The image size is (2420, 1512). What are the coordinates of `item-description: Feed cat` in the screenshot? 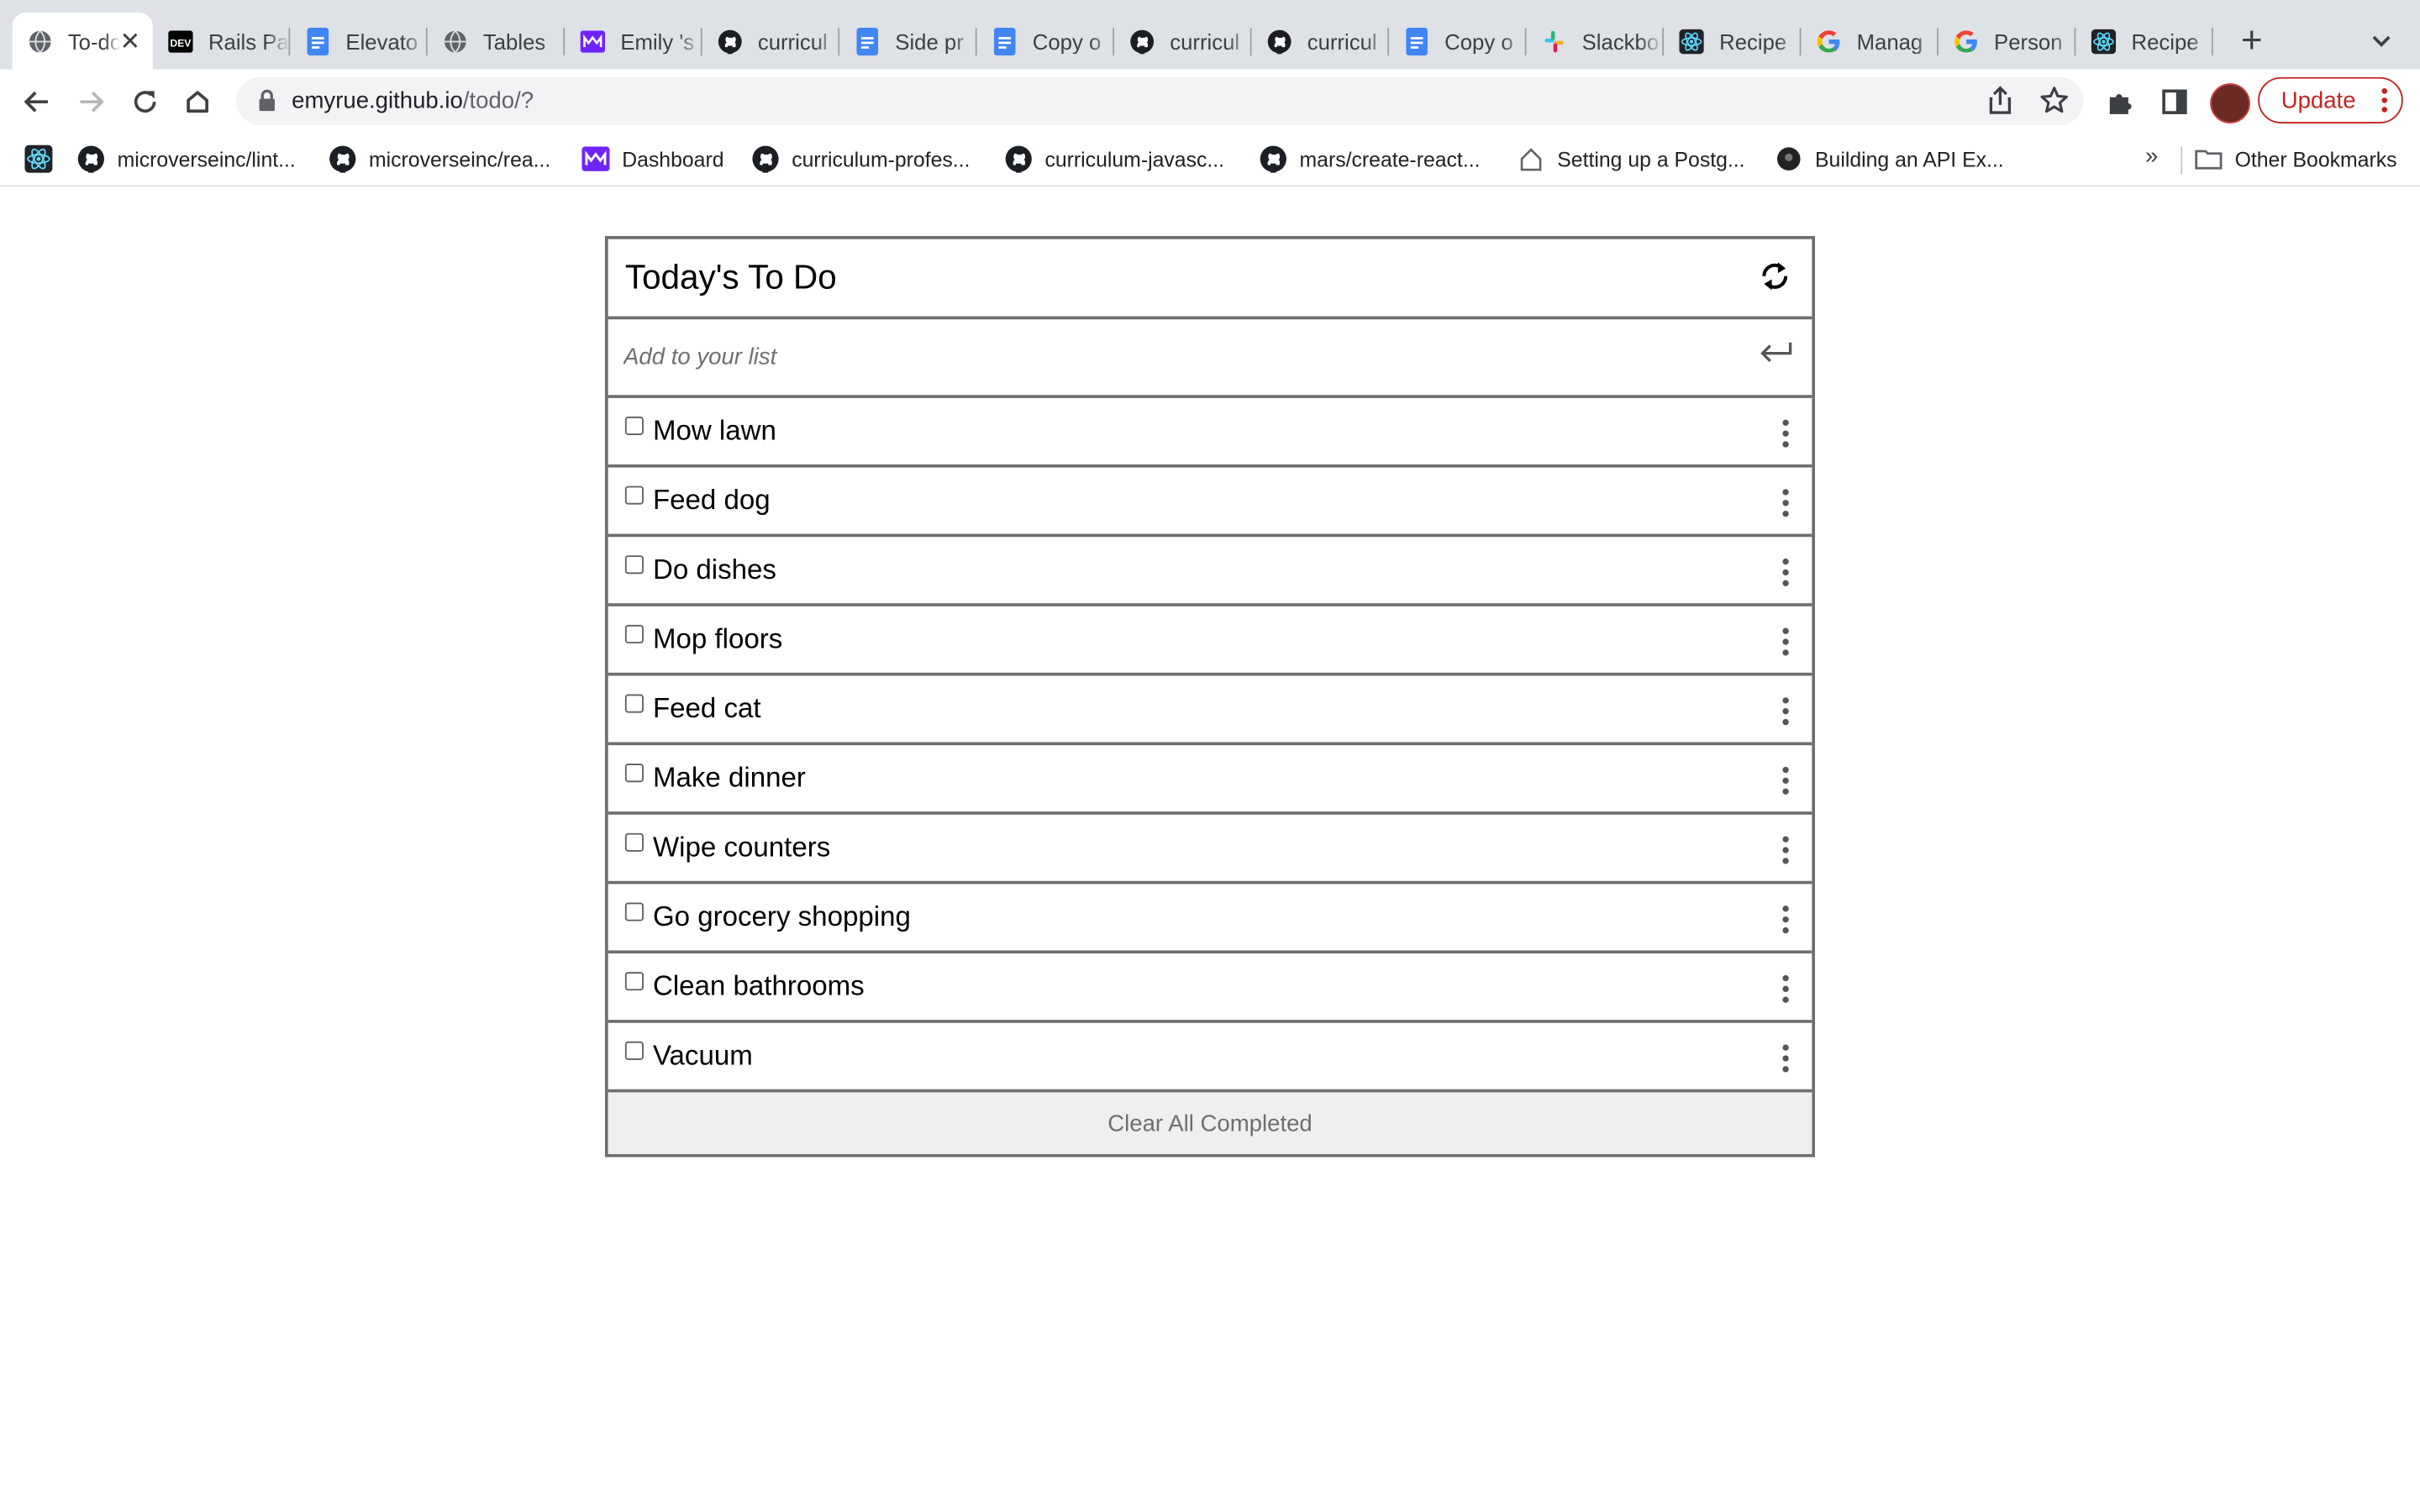 It's located at (707, 709).